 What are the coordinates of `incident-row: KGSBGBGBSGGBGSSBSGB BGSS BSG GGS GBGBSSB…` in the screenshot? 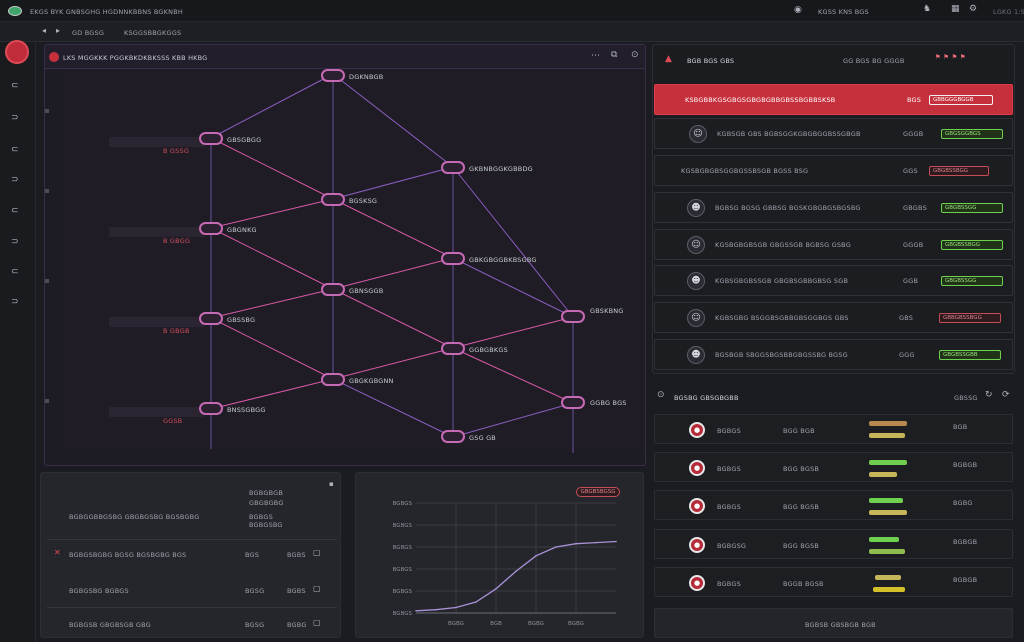 It's located at (833, 170).